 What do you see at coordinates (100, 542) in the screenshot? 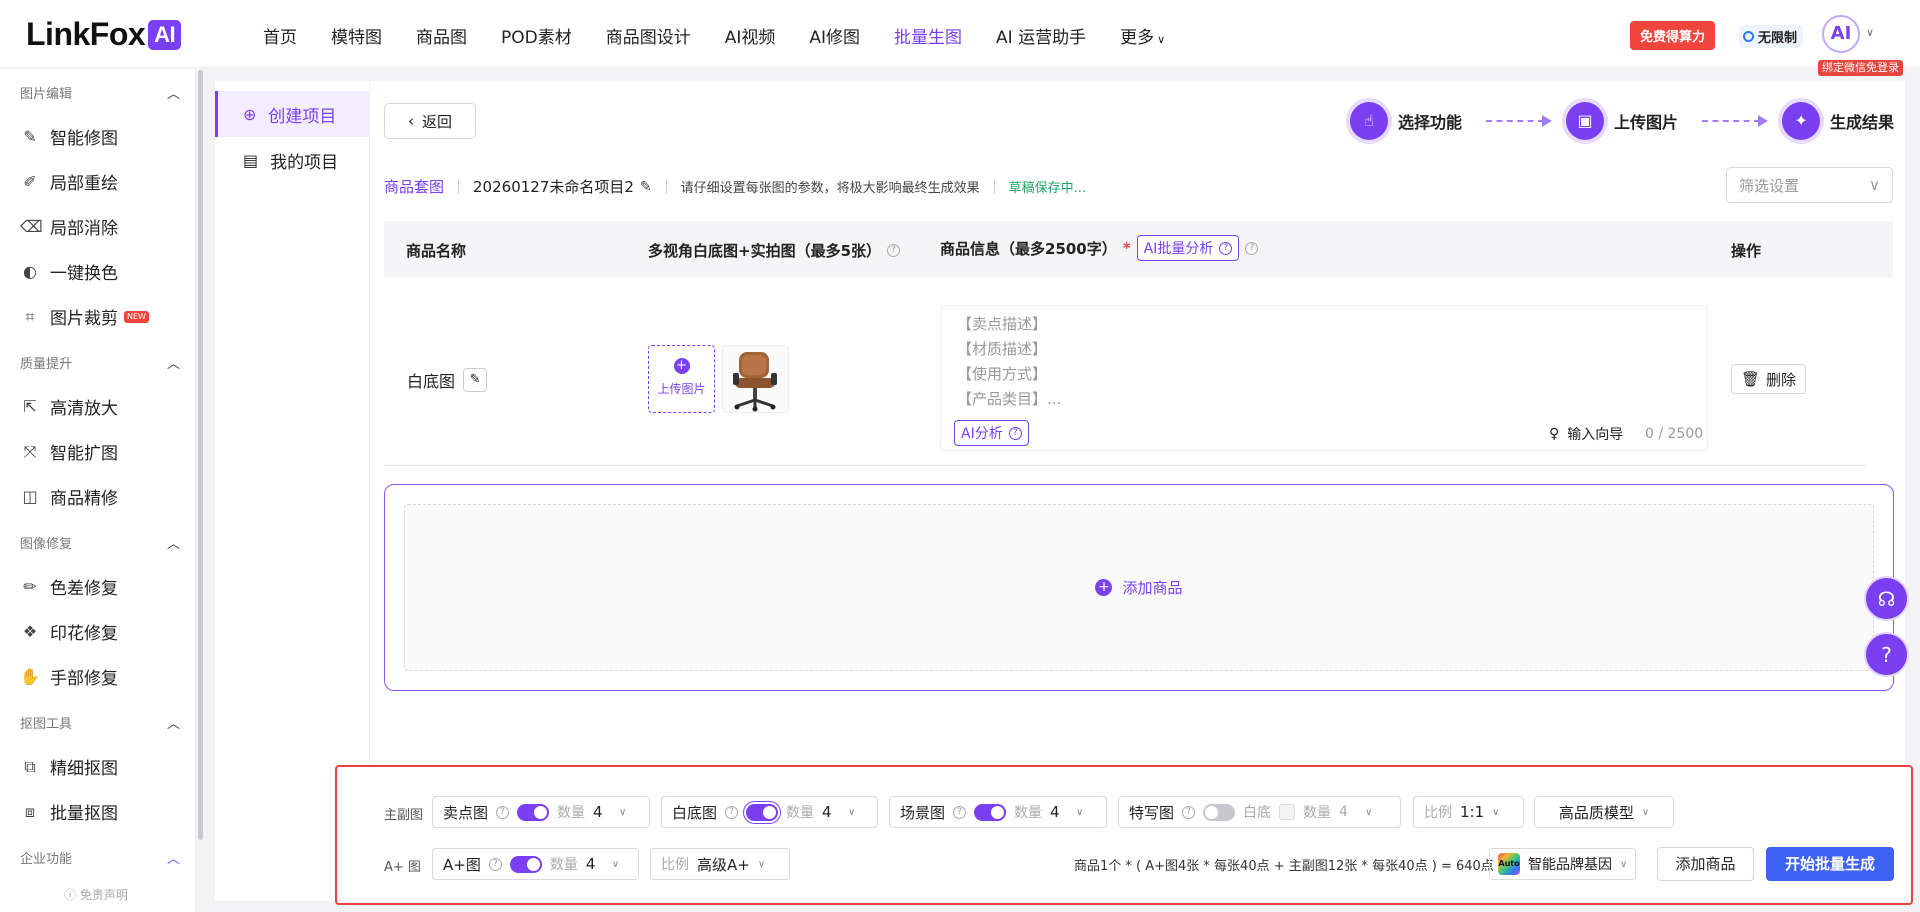
I see `section-repair: 图像修复 ︿` at bounding box center [100, 542].